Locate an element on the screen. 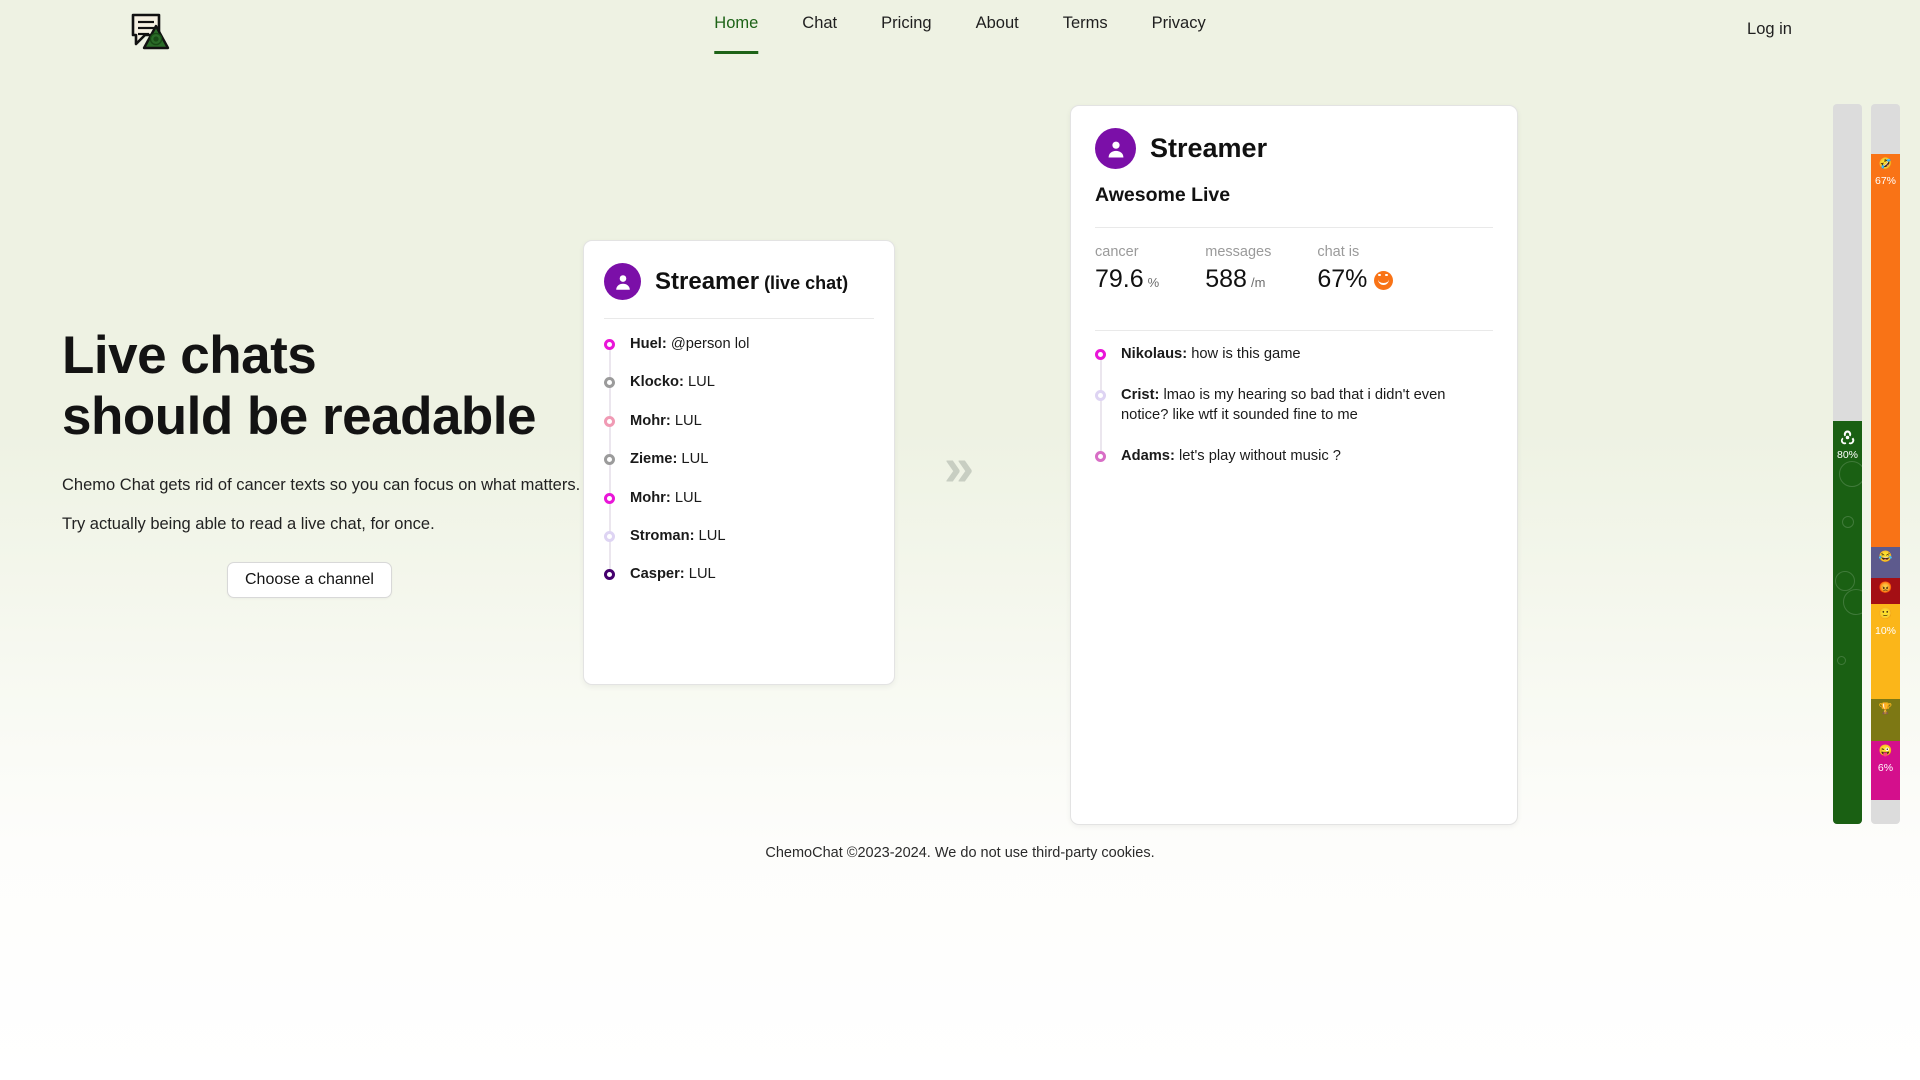 This screenshot has height=1080, width=1920. stat-value: 79.6 % is located at coordinates (1127, 279).